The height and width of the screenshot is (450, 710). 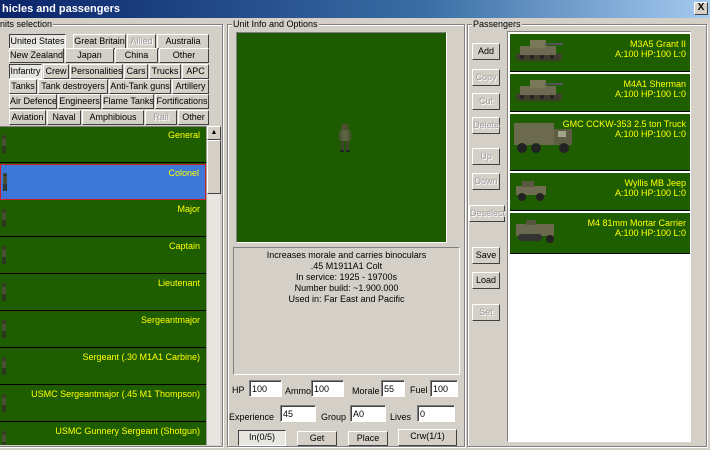 I want to click on unit-info-title: Unit Info and Options, so click(x=275, y=24).